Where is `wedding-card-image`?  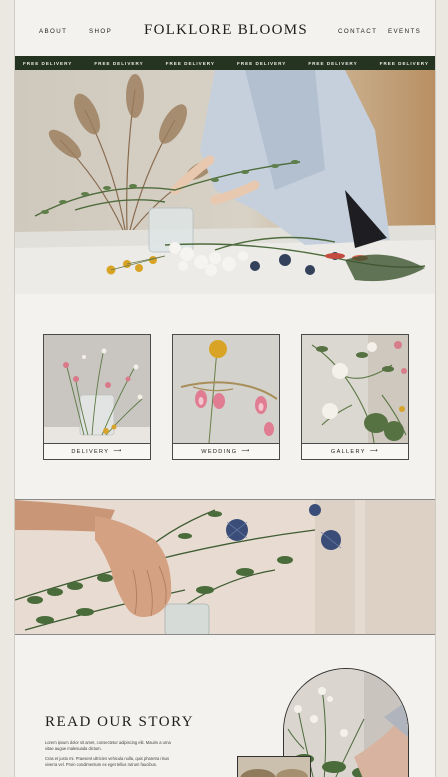
wedding-card-image is located at coordinates (226, 389).